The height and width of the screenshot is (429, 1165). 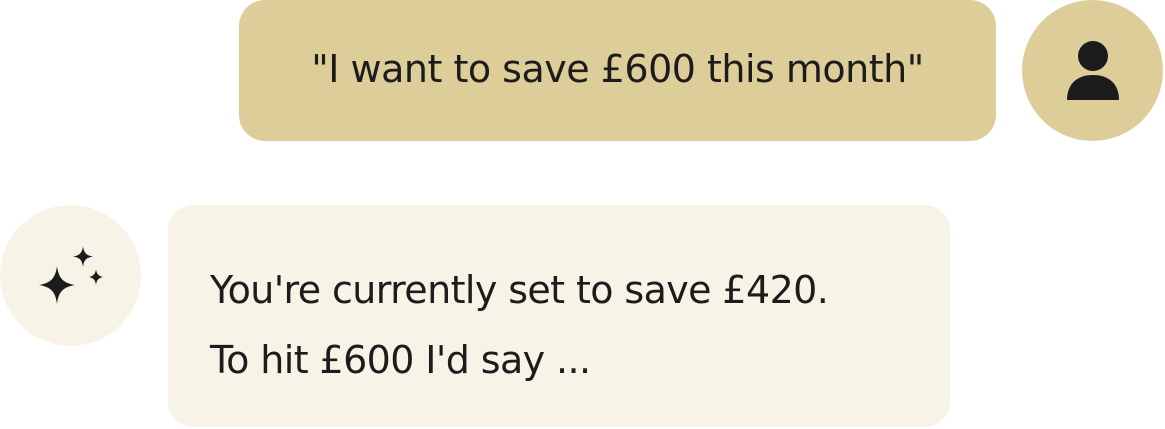 I want to click on user-avatar, so click(x=1092, y=70).